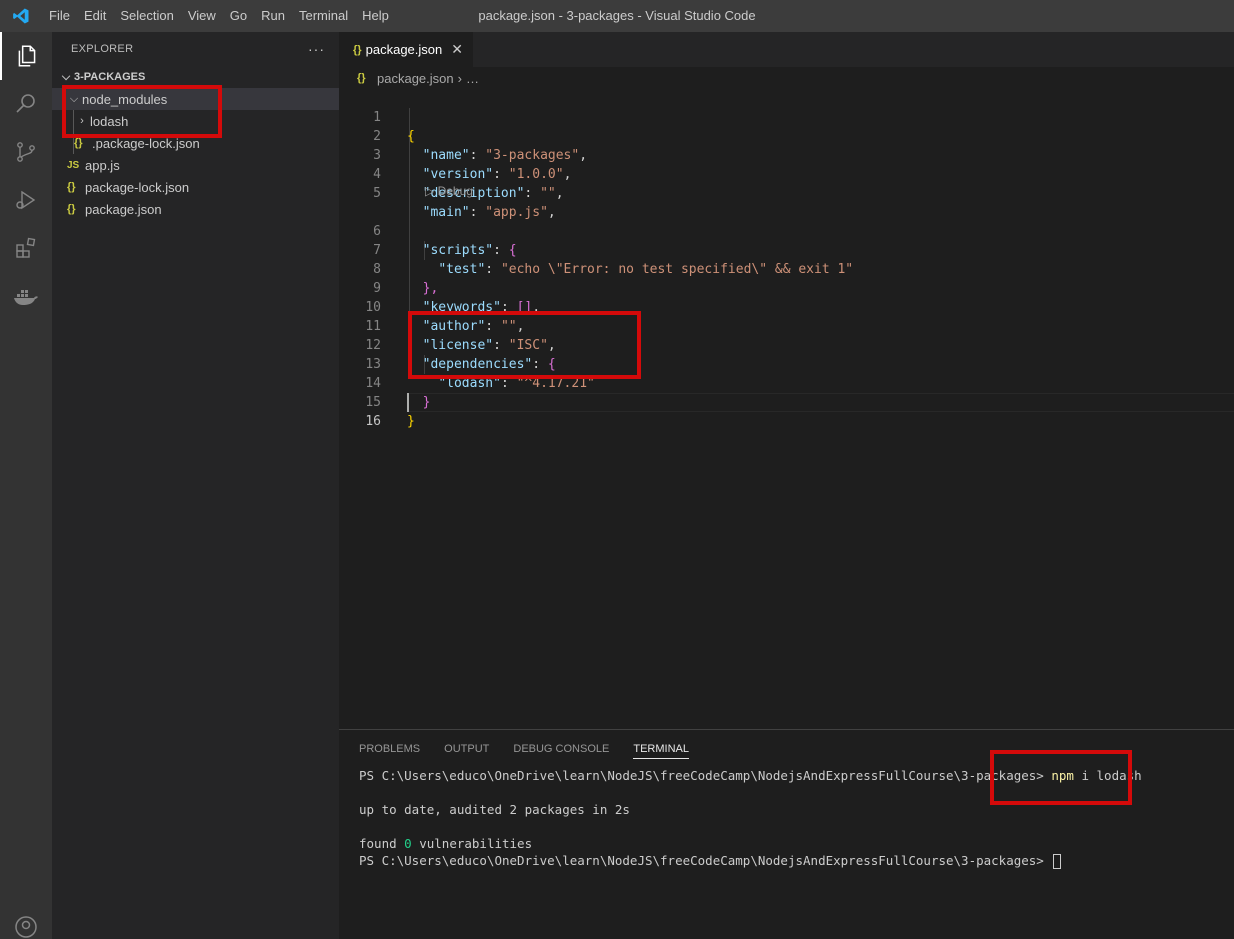  I want to click on code-line: 1 {, so click(394, 127).